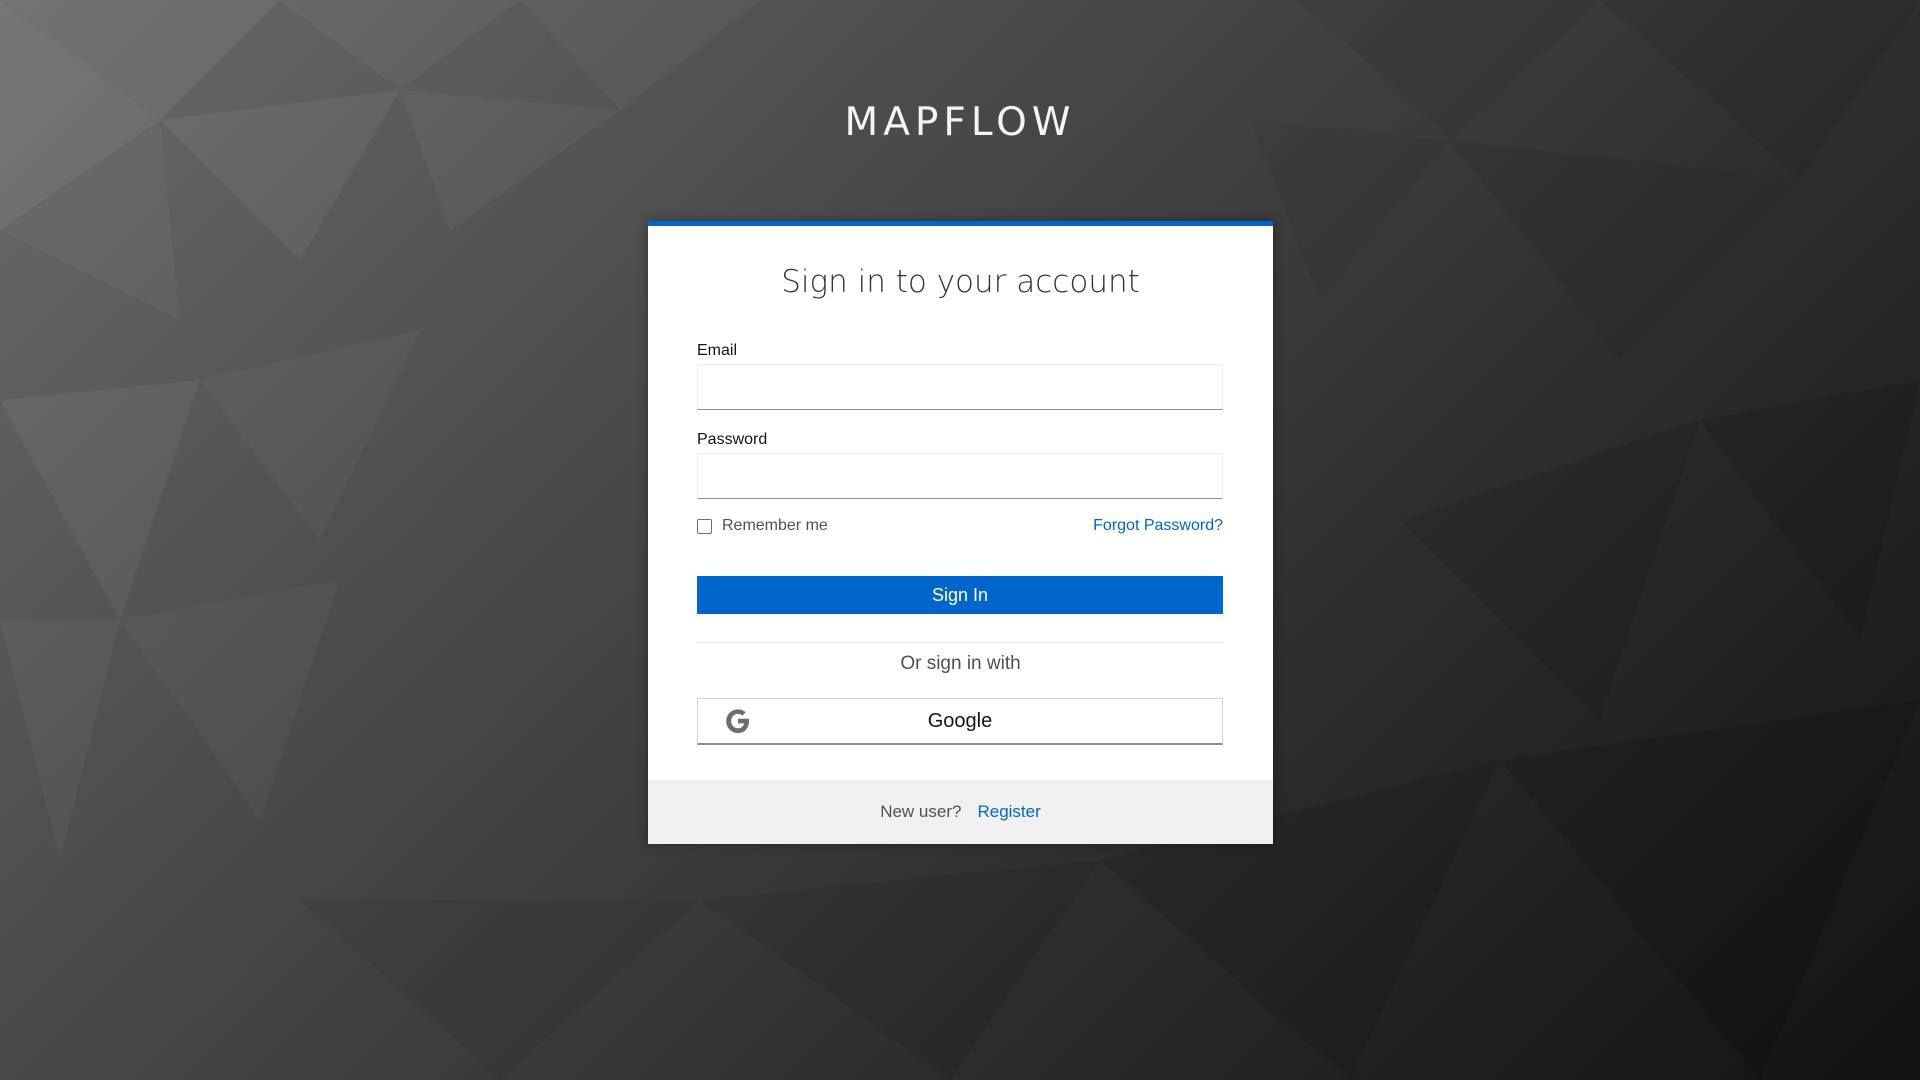 The image size is (1920, 1080). Describe the element at coordinates (960, 663) in the screenshot. I see `or-sign-in-with-text: Or sign in with` at that location.